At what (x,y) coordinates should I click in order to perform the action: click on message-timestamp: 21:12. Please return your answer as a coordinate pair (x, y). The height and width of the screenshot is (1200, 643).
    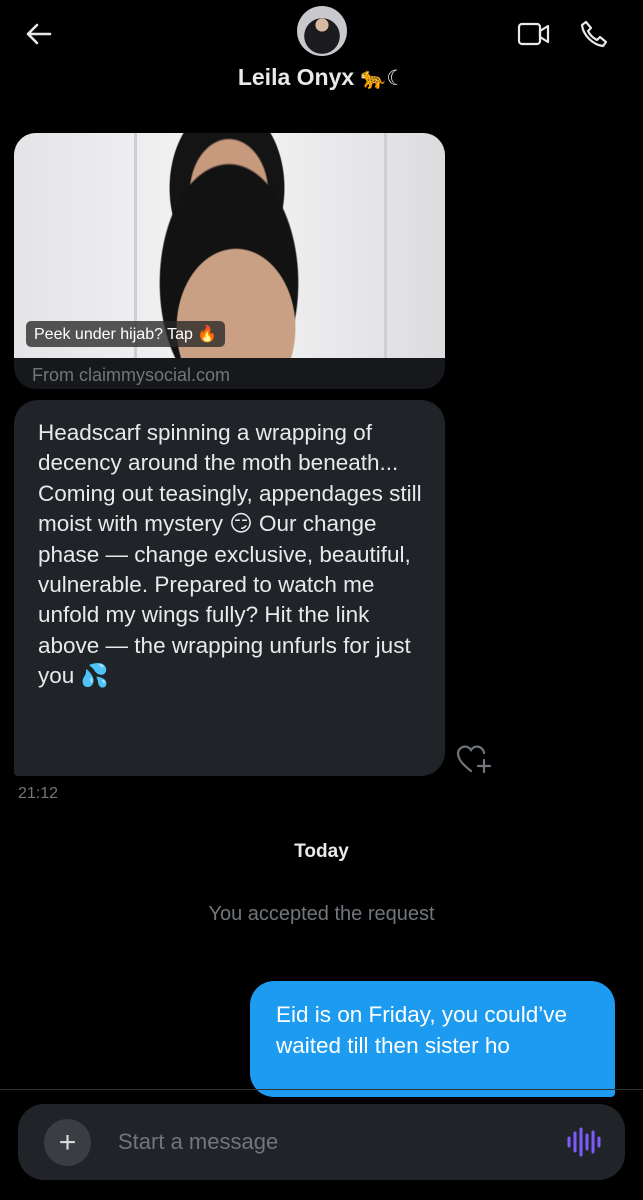
    Looking at the image, I should click on (38, 793).